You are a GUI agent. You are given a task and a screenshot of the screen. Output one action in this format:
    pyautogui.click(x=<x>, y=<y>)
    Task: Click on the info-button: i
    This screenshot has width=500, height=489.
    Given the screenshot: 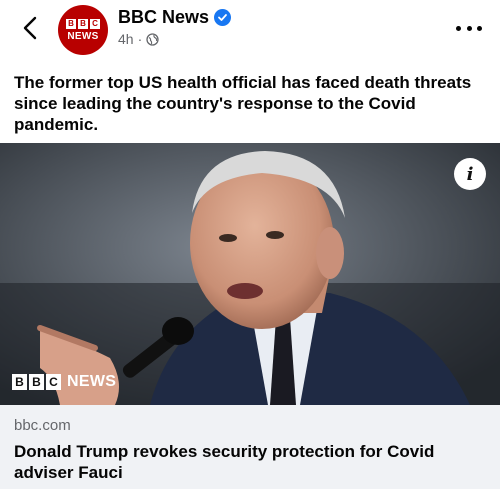 What is the action you would take?
    pyautogui.click(x=470, y=174)
    